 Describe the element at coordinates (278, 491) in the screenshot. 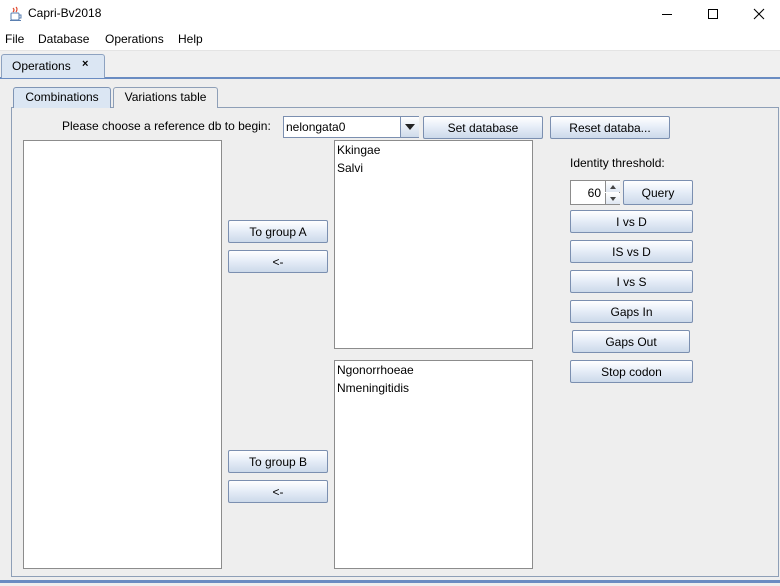

I see `remove-from-group-b-button: <-` at that location.